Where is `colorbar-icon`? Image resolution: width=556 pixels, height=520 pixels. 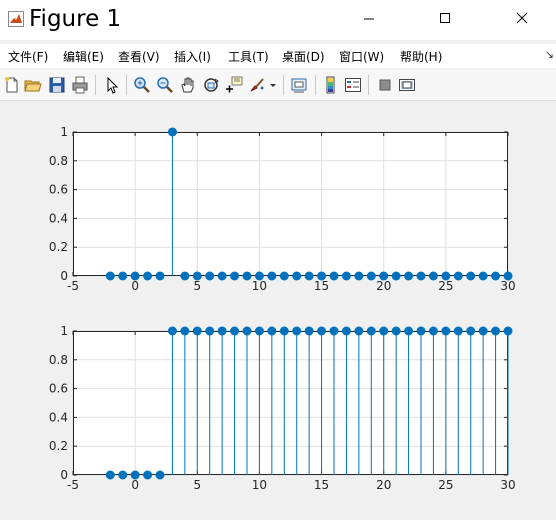
colorbar-icon is located at coordinates (331, 85).